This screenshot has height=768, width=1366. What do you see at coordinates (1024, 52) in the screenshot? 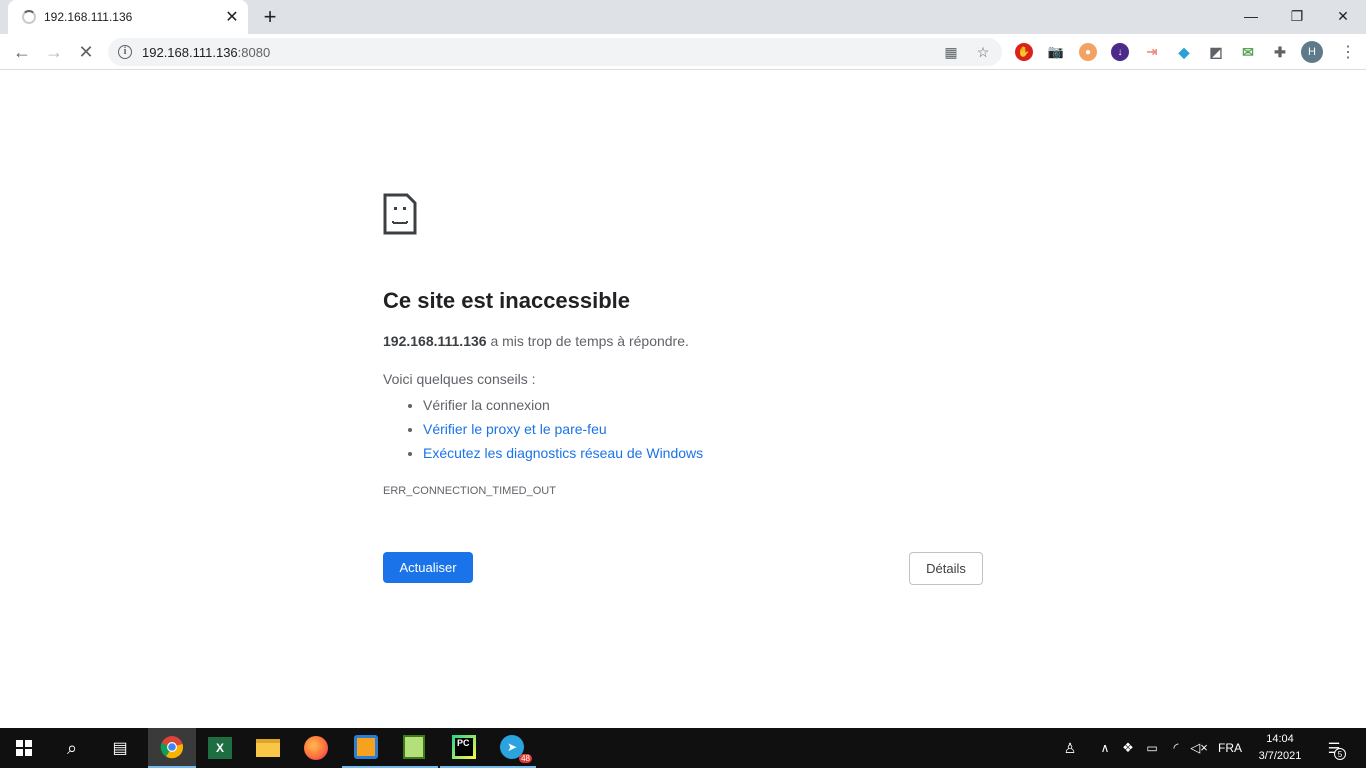
I see `adblock-extension-icon: ✋` at bounding box center [1024, 52].